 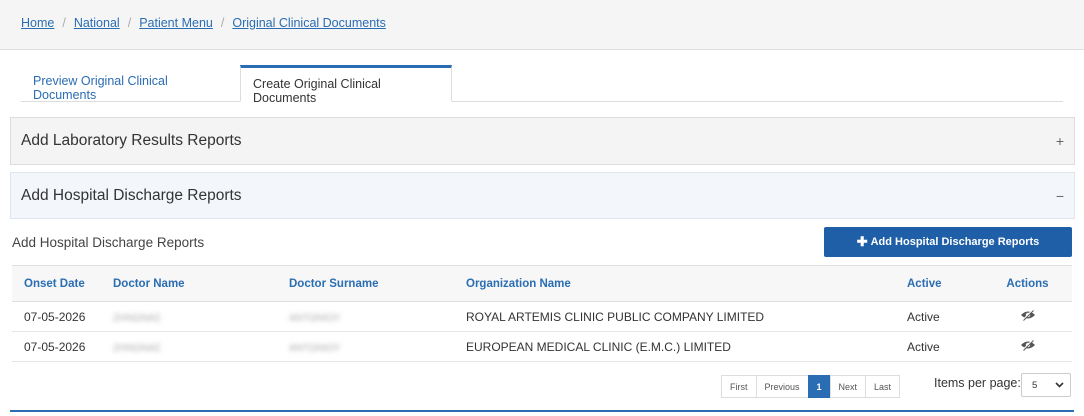 What do you see at coordinates (97, 23) in the screenshot?
I see `breadcrumb-national: National` at bounding box center [97, 23].